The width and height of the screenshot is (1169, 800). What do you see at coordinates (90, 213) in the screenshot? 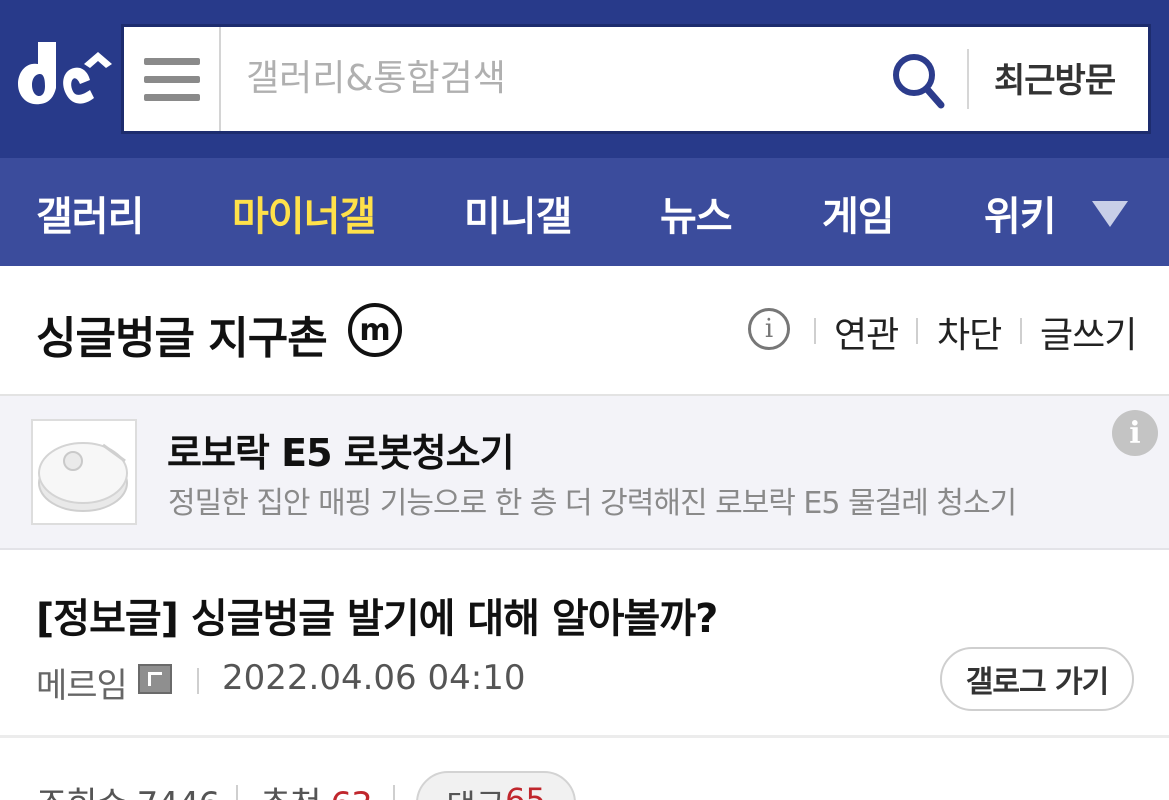
I see `nav-item-gallery: 갤러리` at bounding box center [90, 213].